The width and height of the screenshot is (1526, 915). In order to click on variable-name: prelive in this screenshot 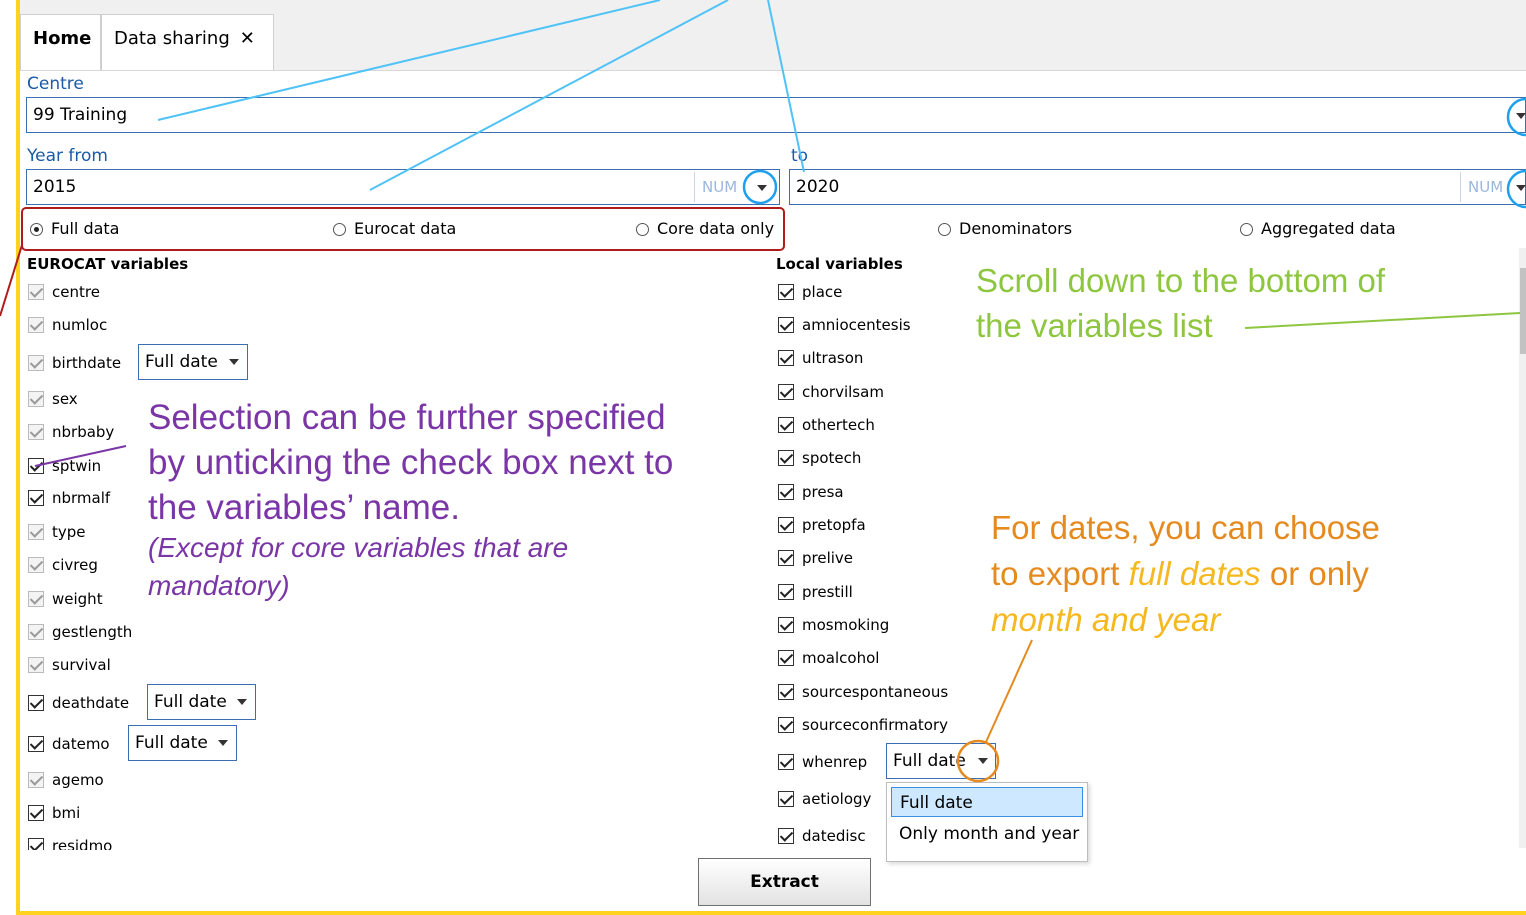, I will do `click(828, 558)`.